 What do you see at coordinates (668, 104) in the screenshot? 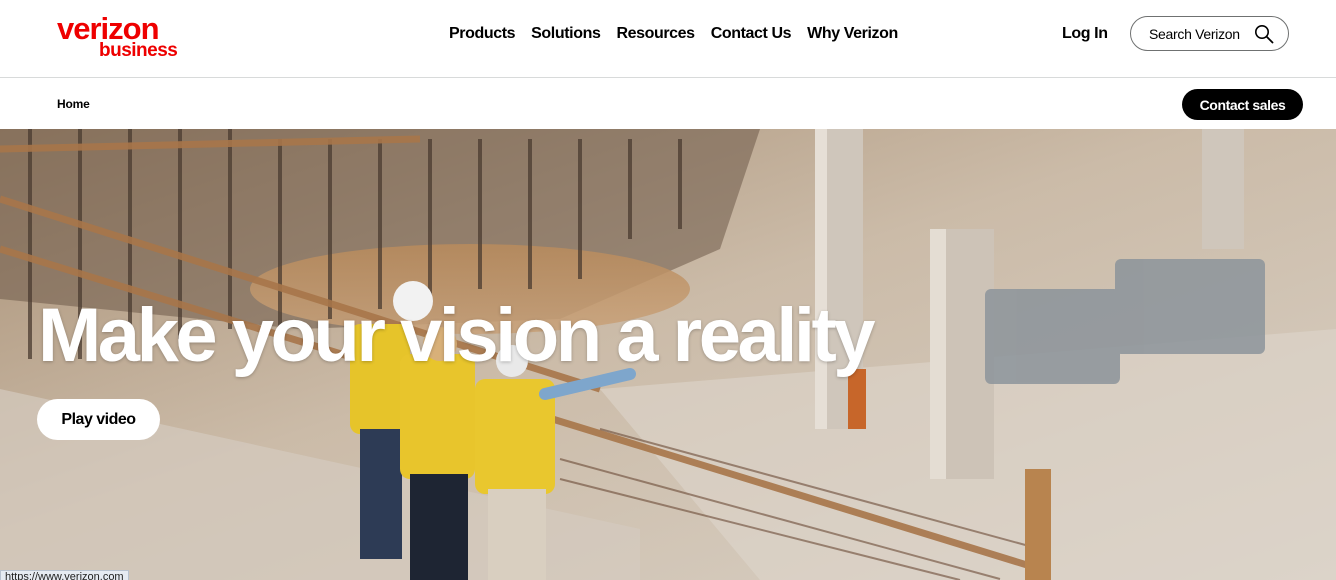
I see `sub-bar: Home Contact sales` at bounding box center [668, 104].